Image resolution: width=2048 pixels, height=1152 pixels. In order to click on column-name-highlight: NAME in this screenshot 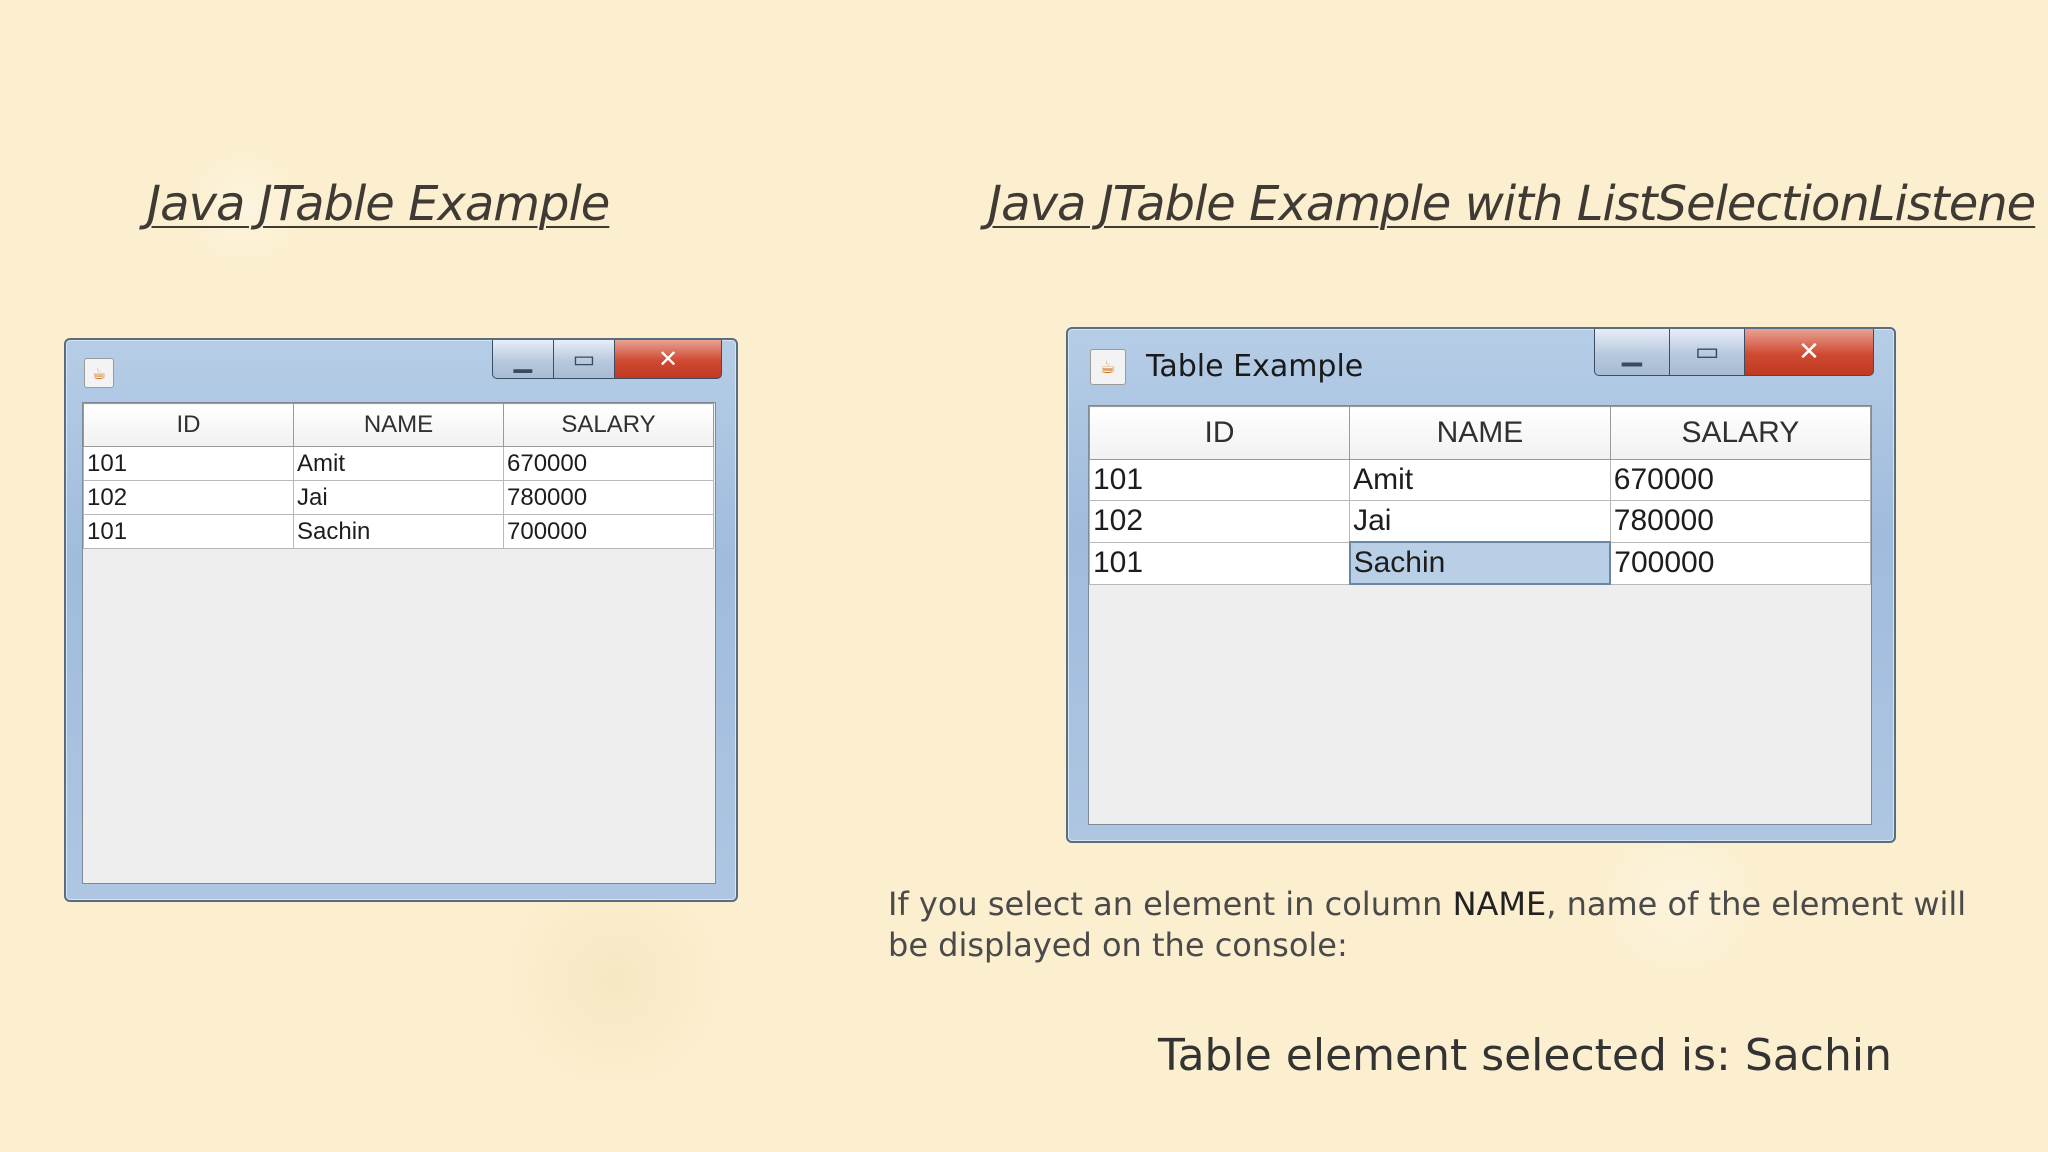, I will do `click(1499, 904)`.